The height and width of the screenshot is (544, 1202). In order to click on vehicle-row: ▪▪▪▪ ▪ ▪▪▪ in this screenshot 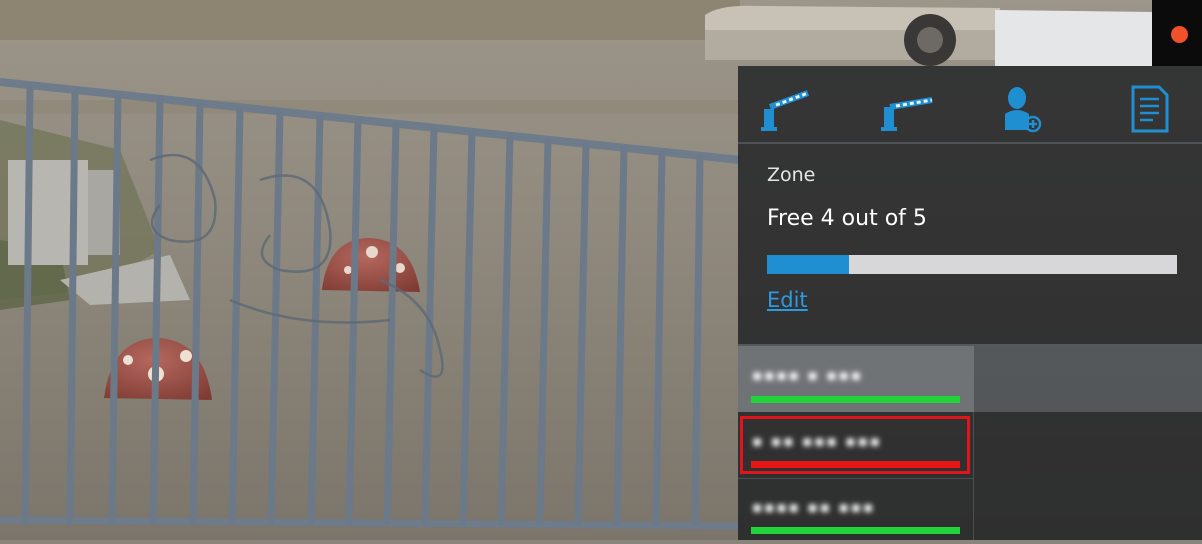, I will do `click(856, 379)`.